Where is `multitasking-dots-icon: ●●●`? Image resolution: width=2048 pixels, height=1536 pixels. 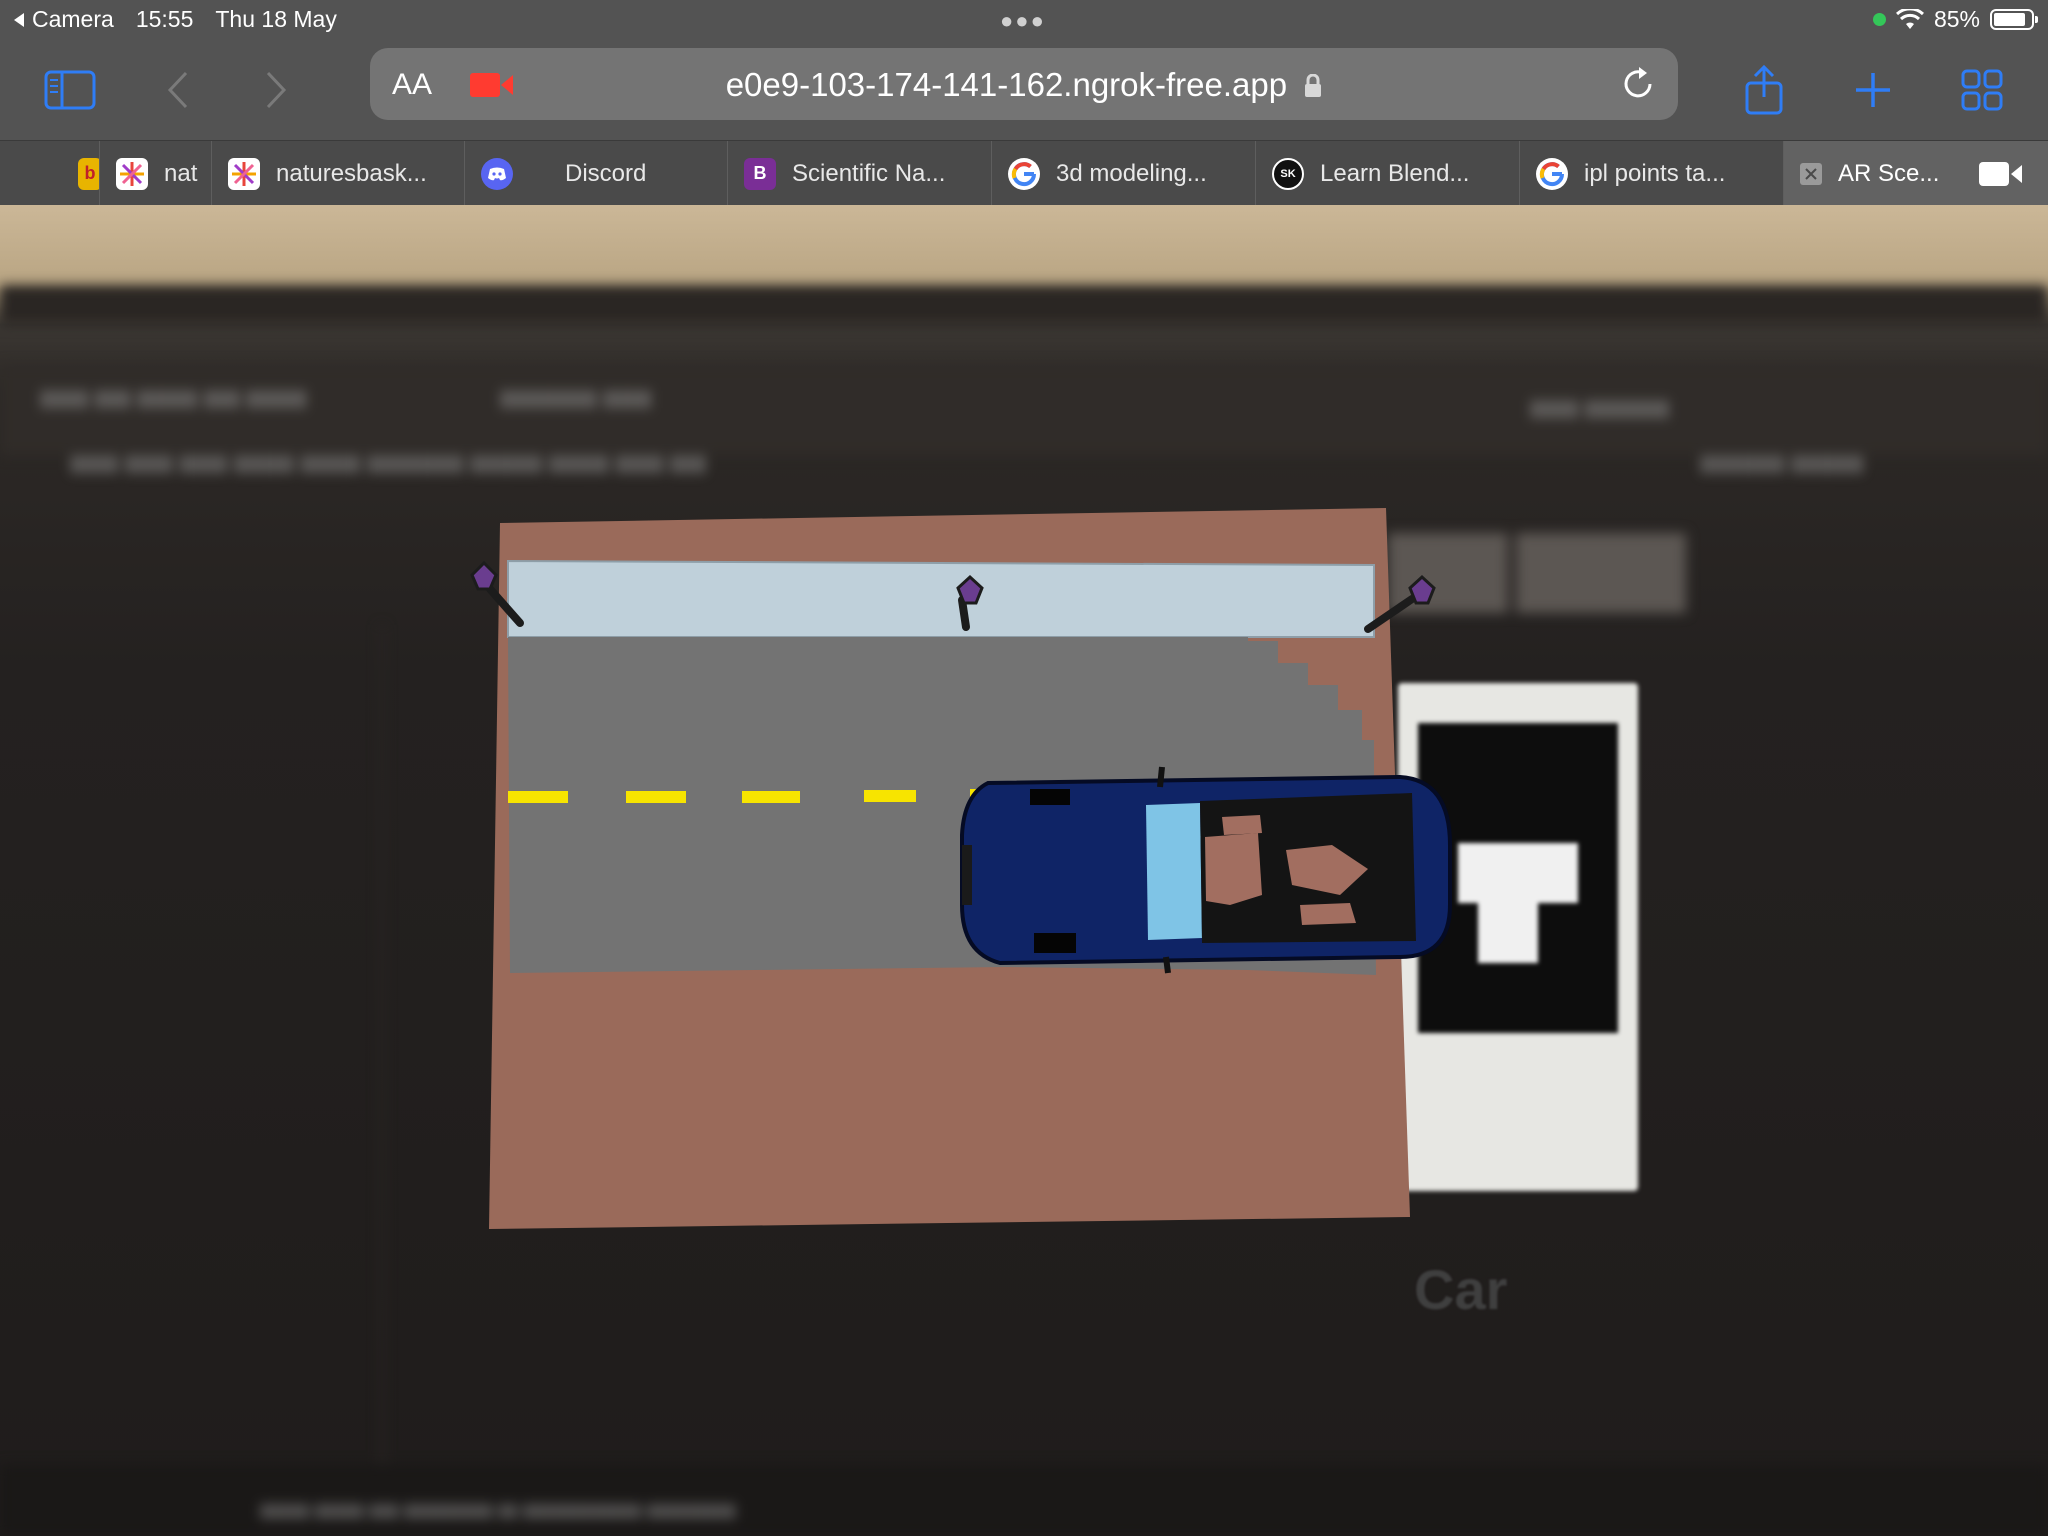 multitasking-dots-icon: ●●● is located at coordinates (1023, 21).